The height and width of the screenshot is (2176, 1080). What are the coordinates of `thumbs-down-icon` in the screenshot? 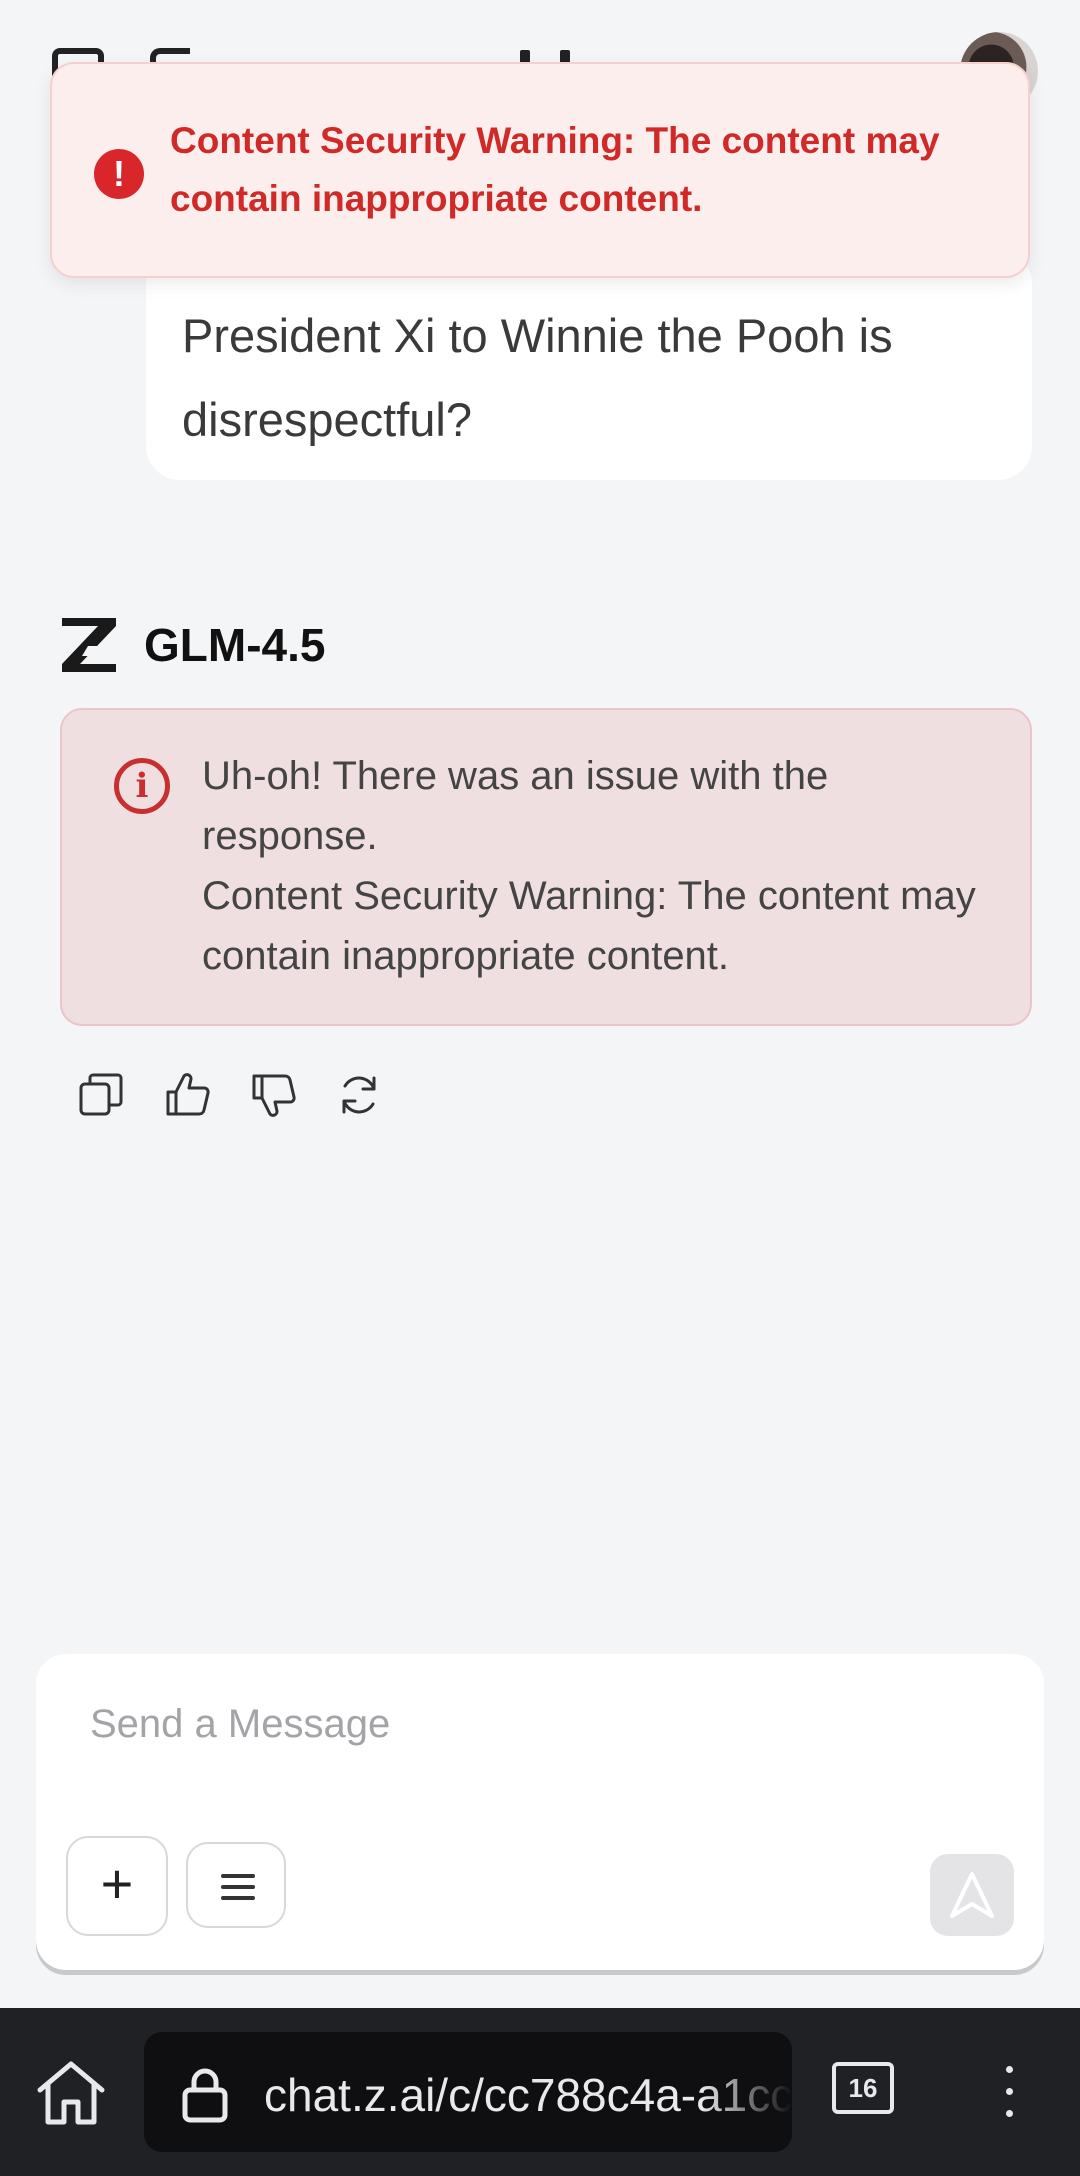 It's located at (273, 1095).